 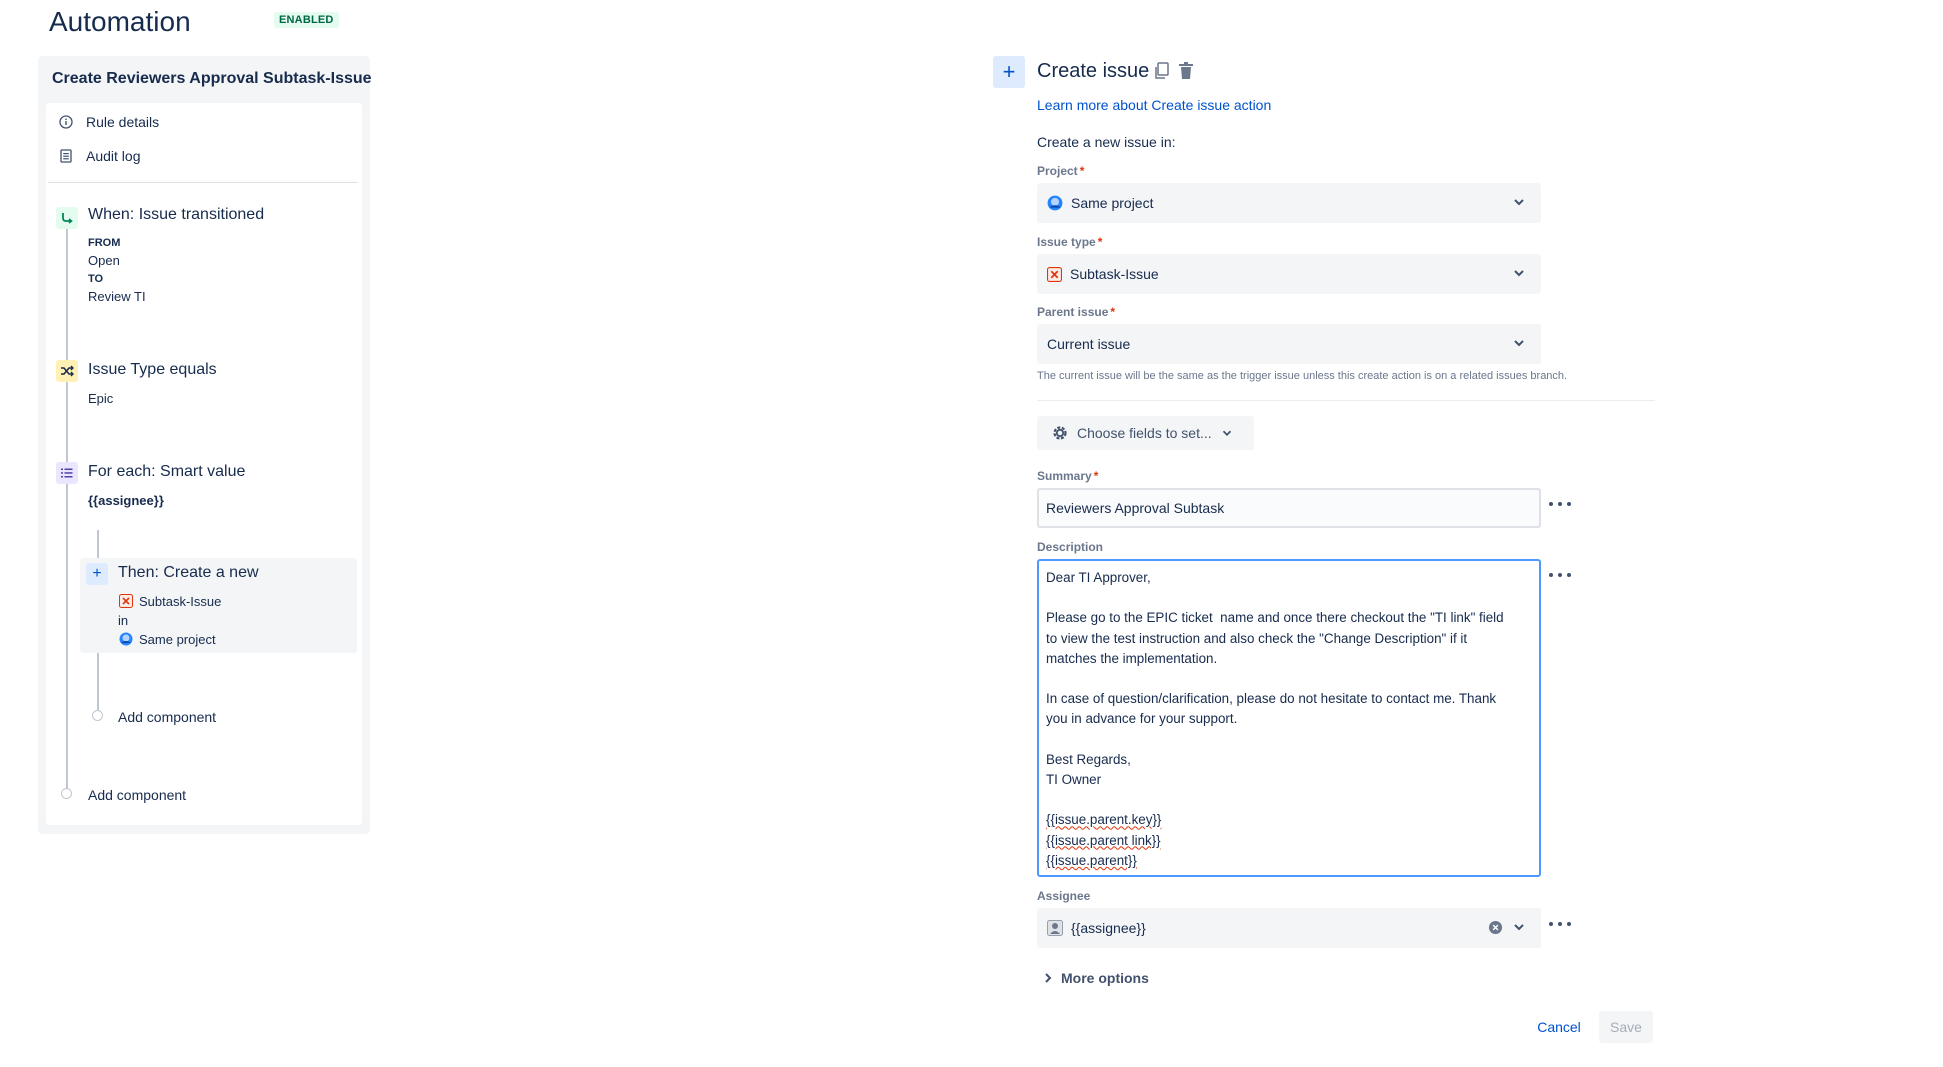 What do you see at coordinates (67, 371) in the screenshot?
I see `condition-icon` at bounding box center [67, 371].